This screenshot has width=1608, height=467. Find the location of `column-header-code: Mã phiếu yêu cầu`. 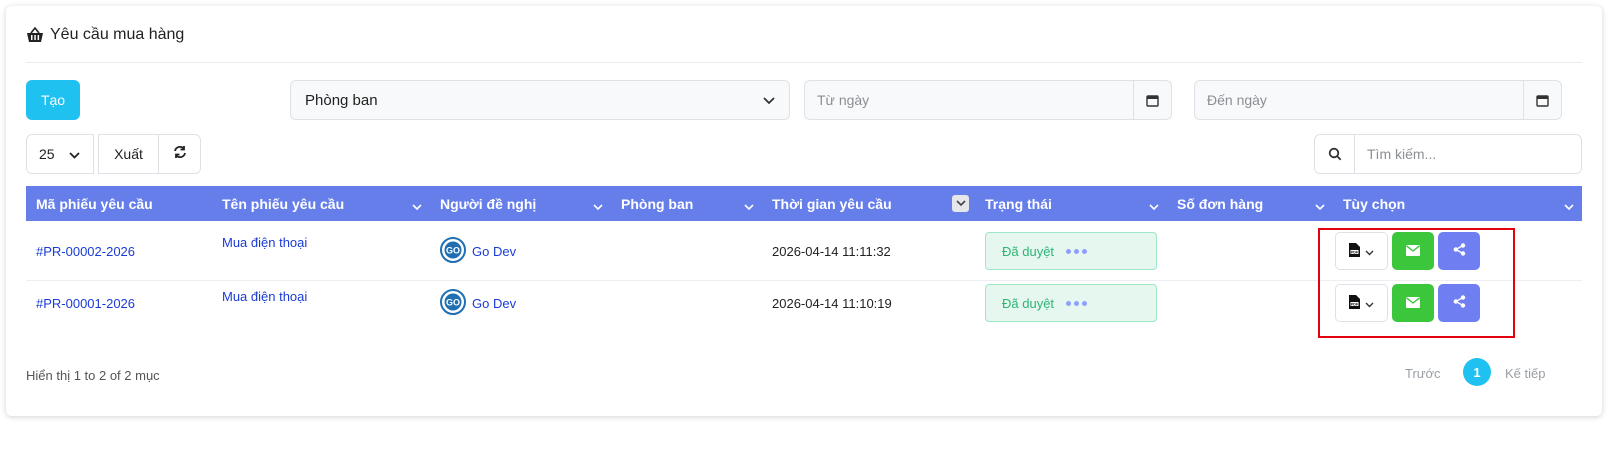

column-header-code: Mã phiếu yêu cầu is located at coordinates (119, 203).